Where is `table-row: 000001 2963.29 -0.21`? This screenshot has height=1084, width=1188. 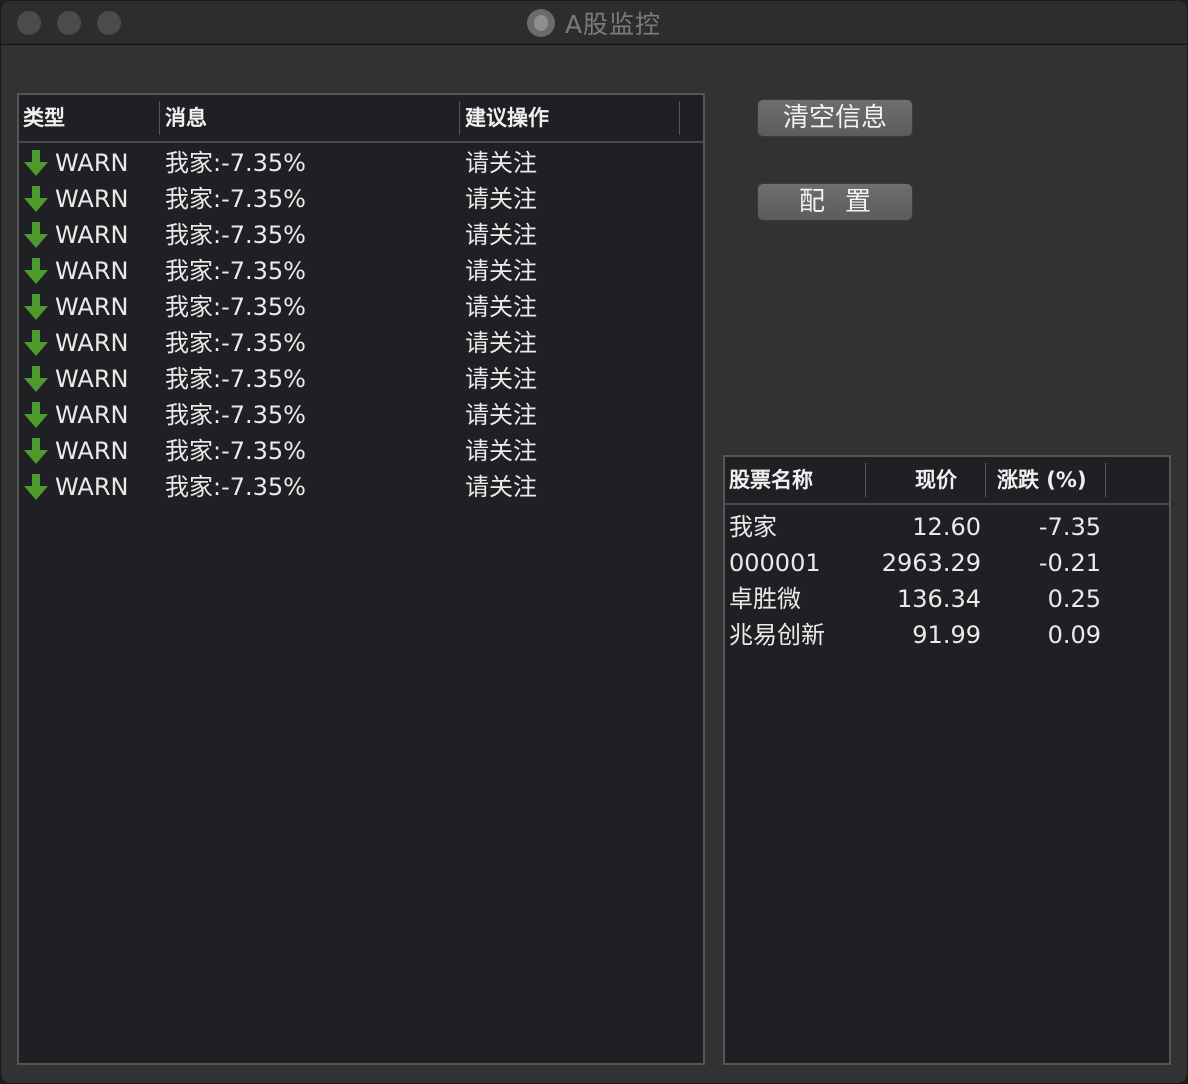 table-row: 000001 2963.29 -0.21 is located at coordinates (947, 563).